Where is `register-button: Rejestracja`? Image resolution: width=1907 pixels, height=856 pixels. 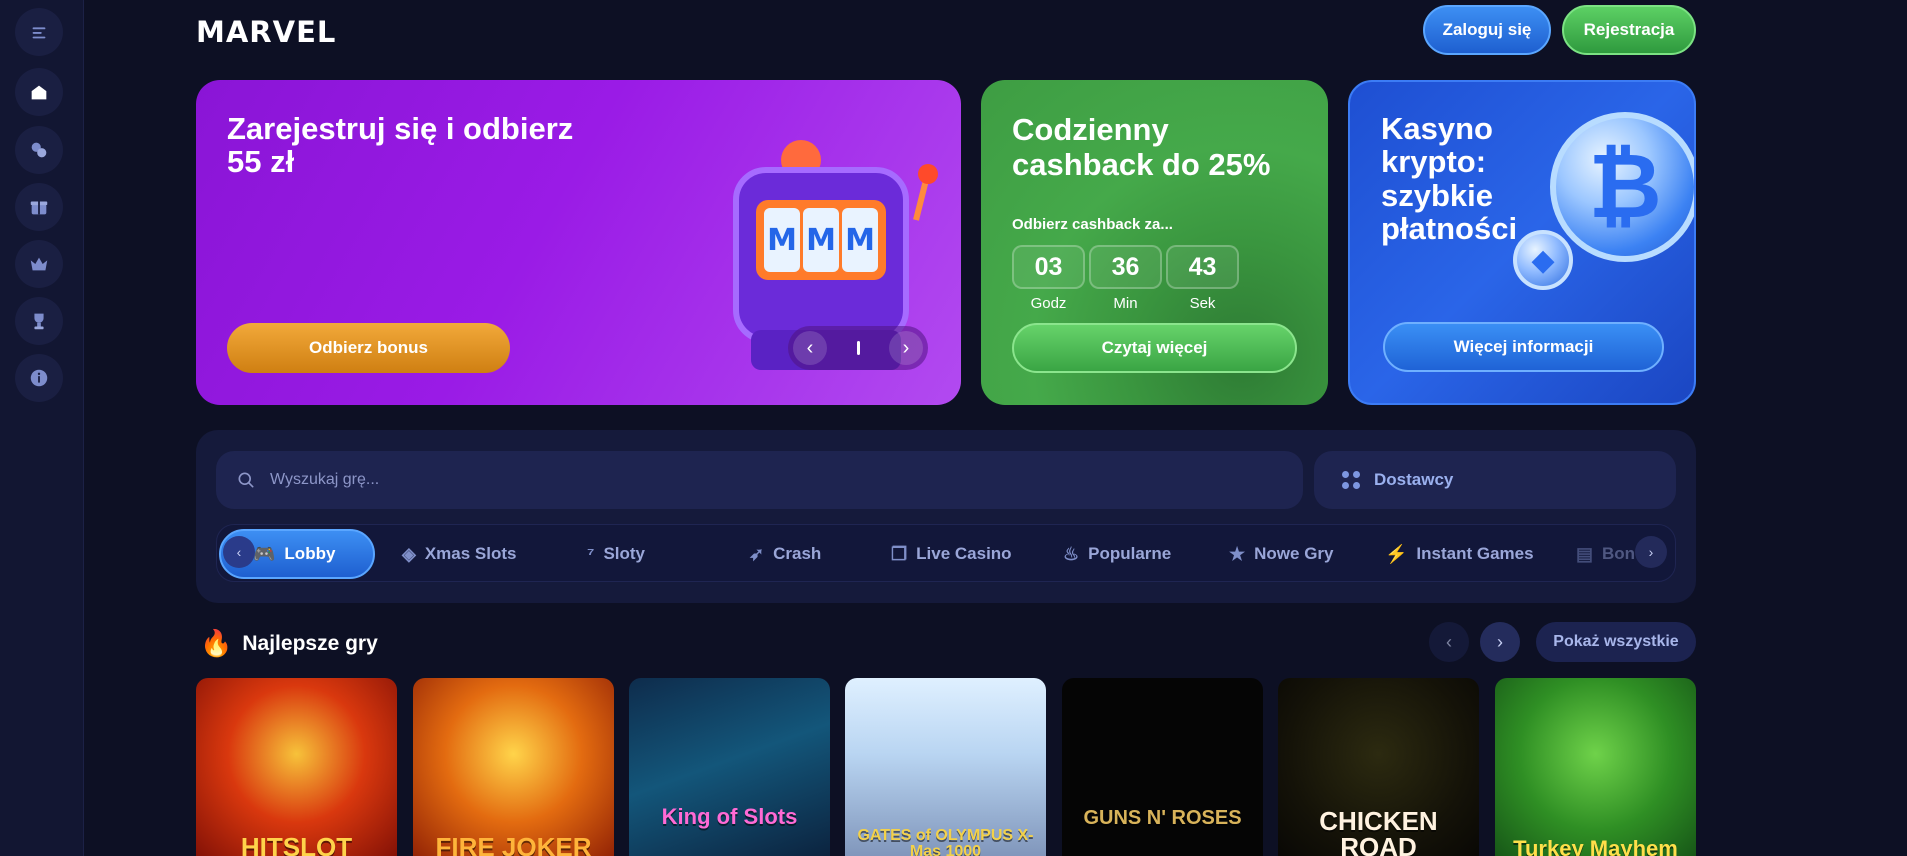
register-button: Rejestracja is located at coordinates (1629, 30).